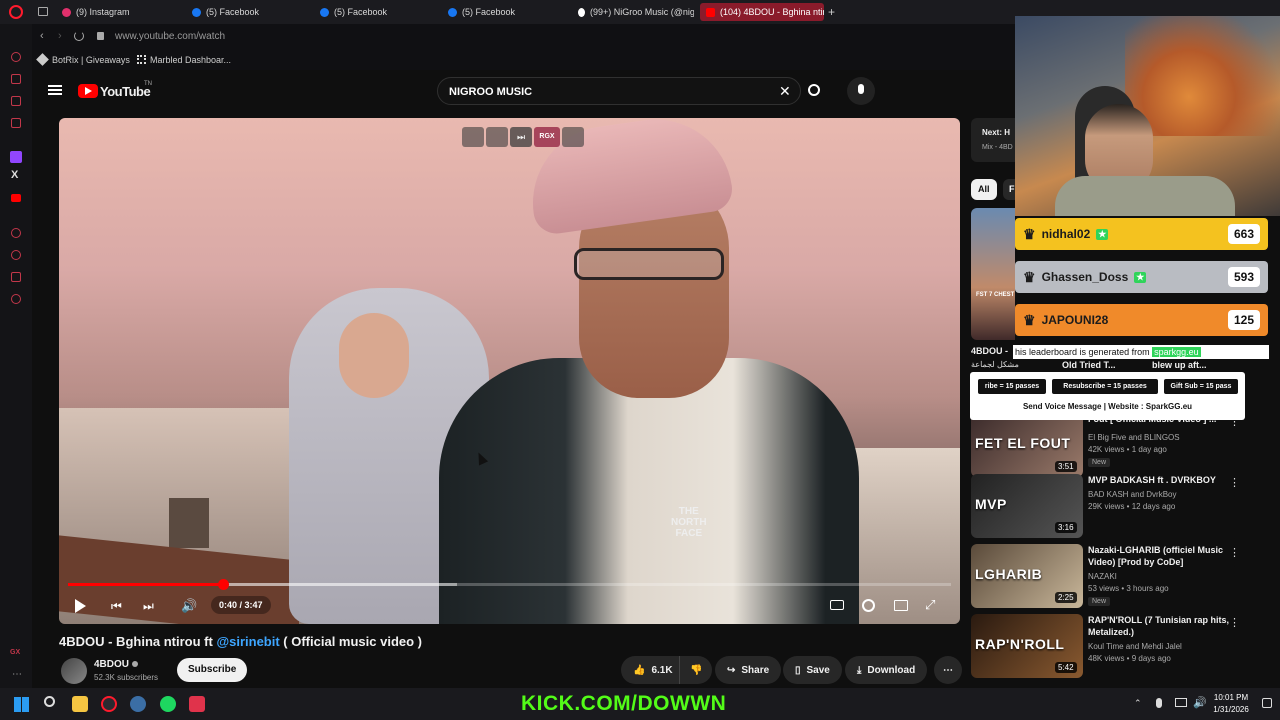 Image resolution: width=1280 pixels, height=720 pixels. Describe the element at coordinates (60, 36) in the screenshot. I see `forward-icon: ›` at that location.